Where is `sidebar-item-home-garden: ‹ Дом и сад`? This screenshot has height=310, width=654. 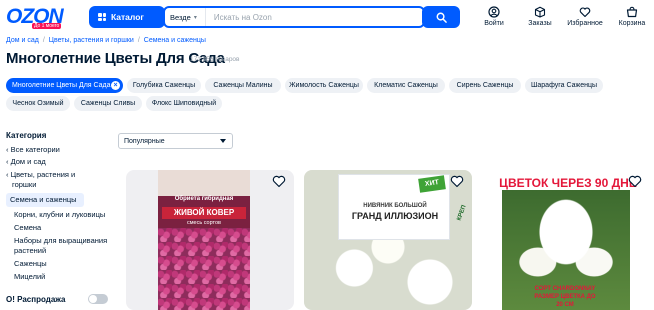
sidebar-item-home-garden: ‹ Дом и сад is located at coordinates (26, 162).